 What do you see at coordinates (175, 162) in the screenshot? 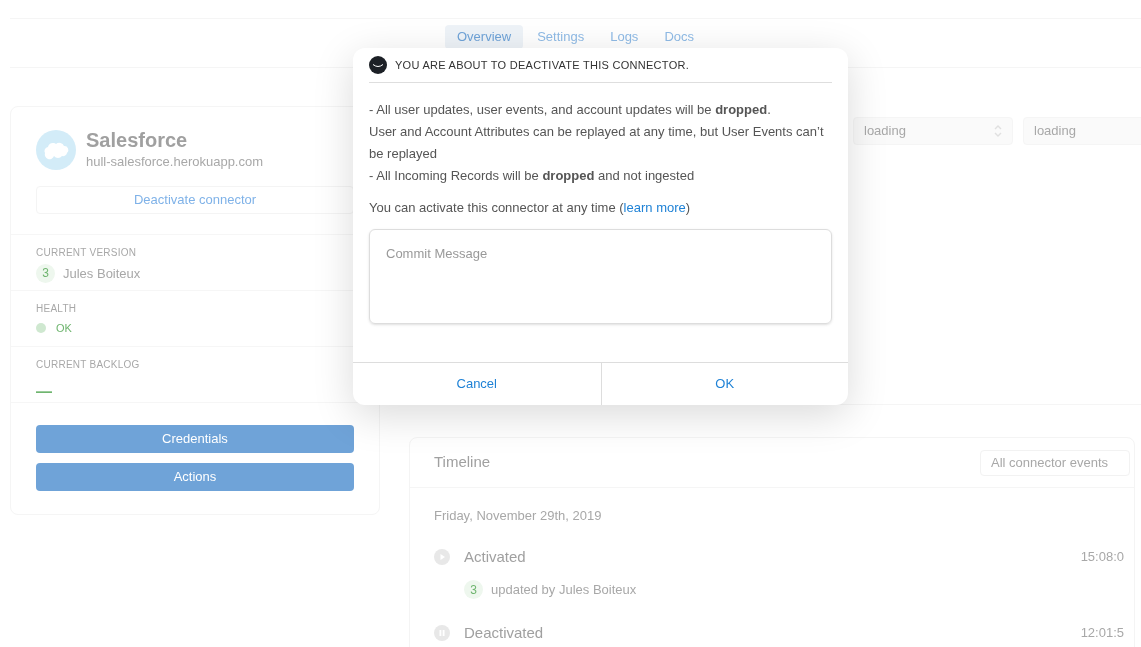
I see `connector-url: hull-salesforce.herokuapp.com` at bounding box center [175, 162].